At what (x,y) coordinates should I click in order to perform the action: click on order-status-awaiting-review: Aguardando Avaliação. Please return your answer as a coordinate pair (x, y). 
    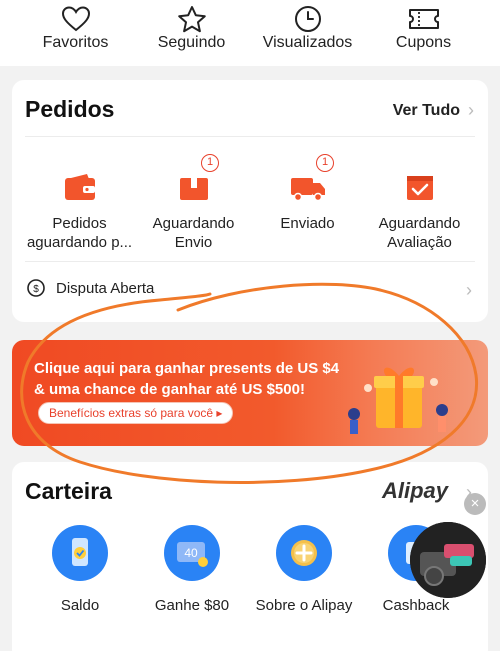
    Looking at the image, I should click on (419, 207).